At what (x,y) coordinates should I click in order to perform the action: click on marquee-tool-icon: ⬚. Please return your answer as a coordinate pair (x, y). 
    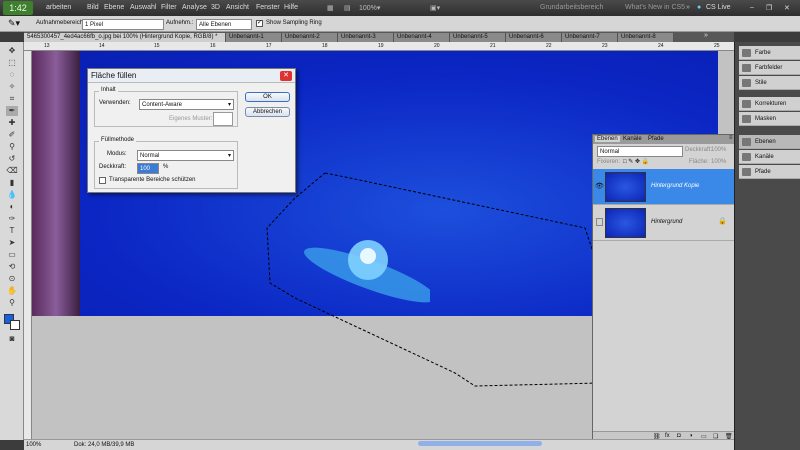
    Looking at the image, I should click on (12, 63).